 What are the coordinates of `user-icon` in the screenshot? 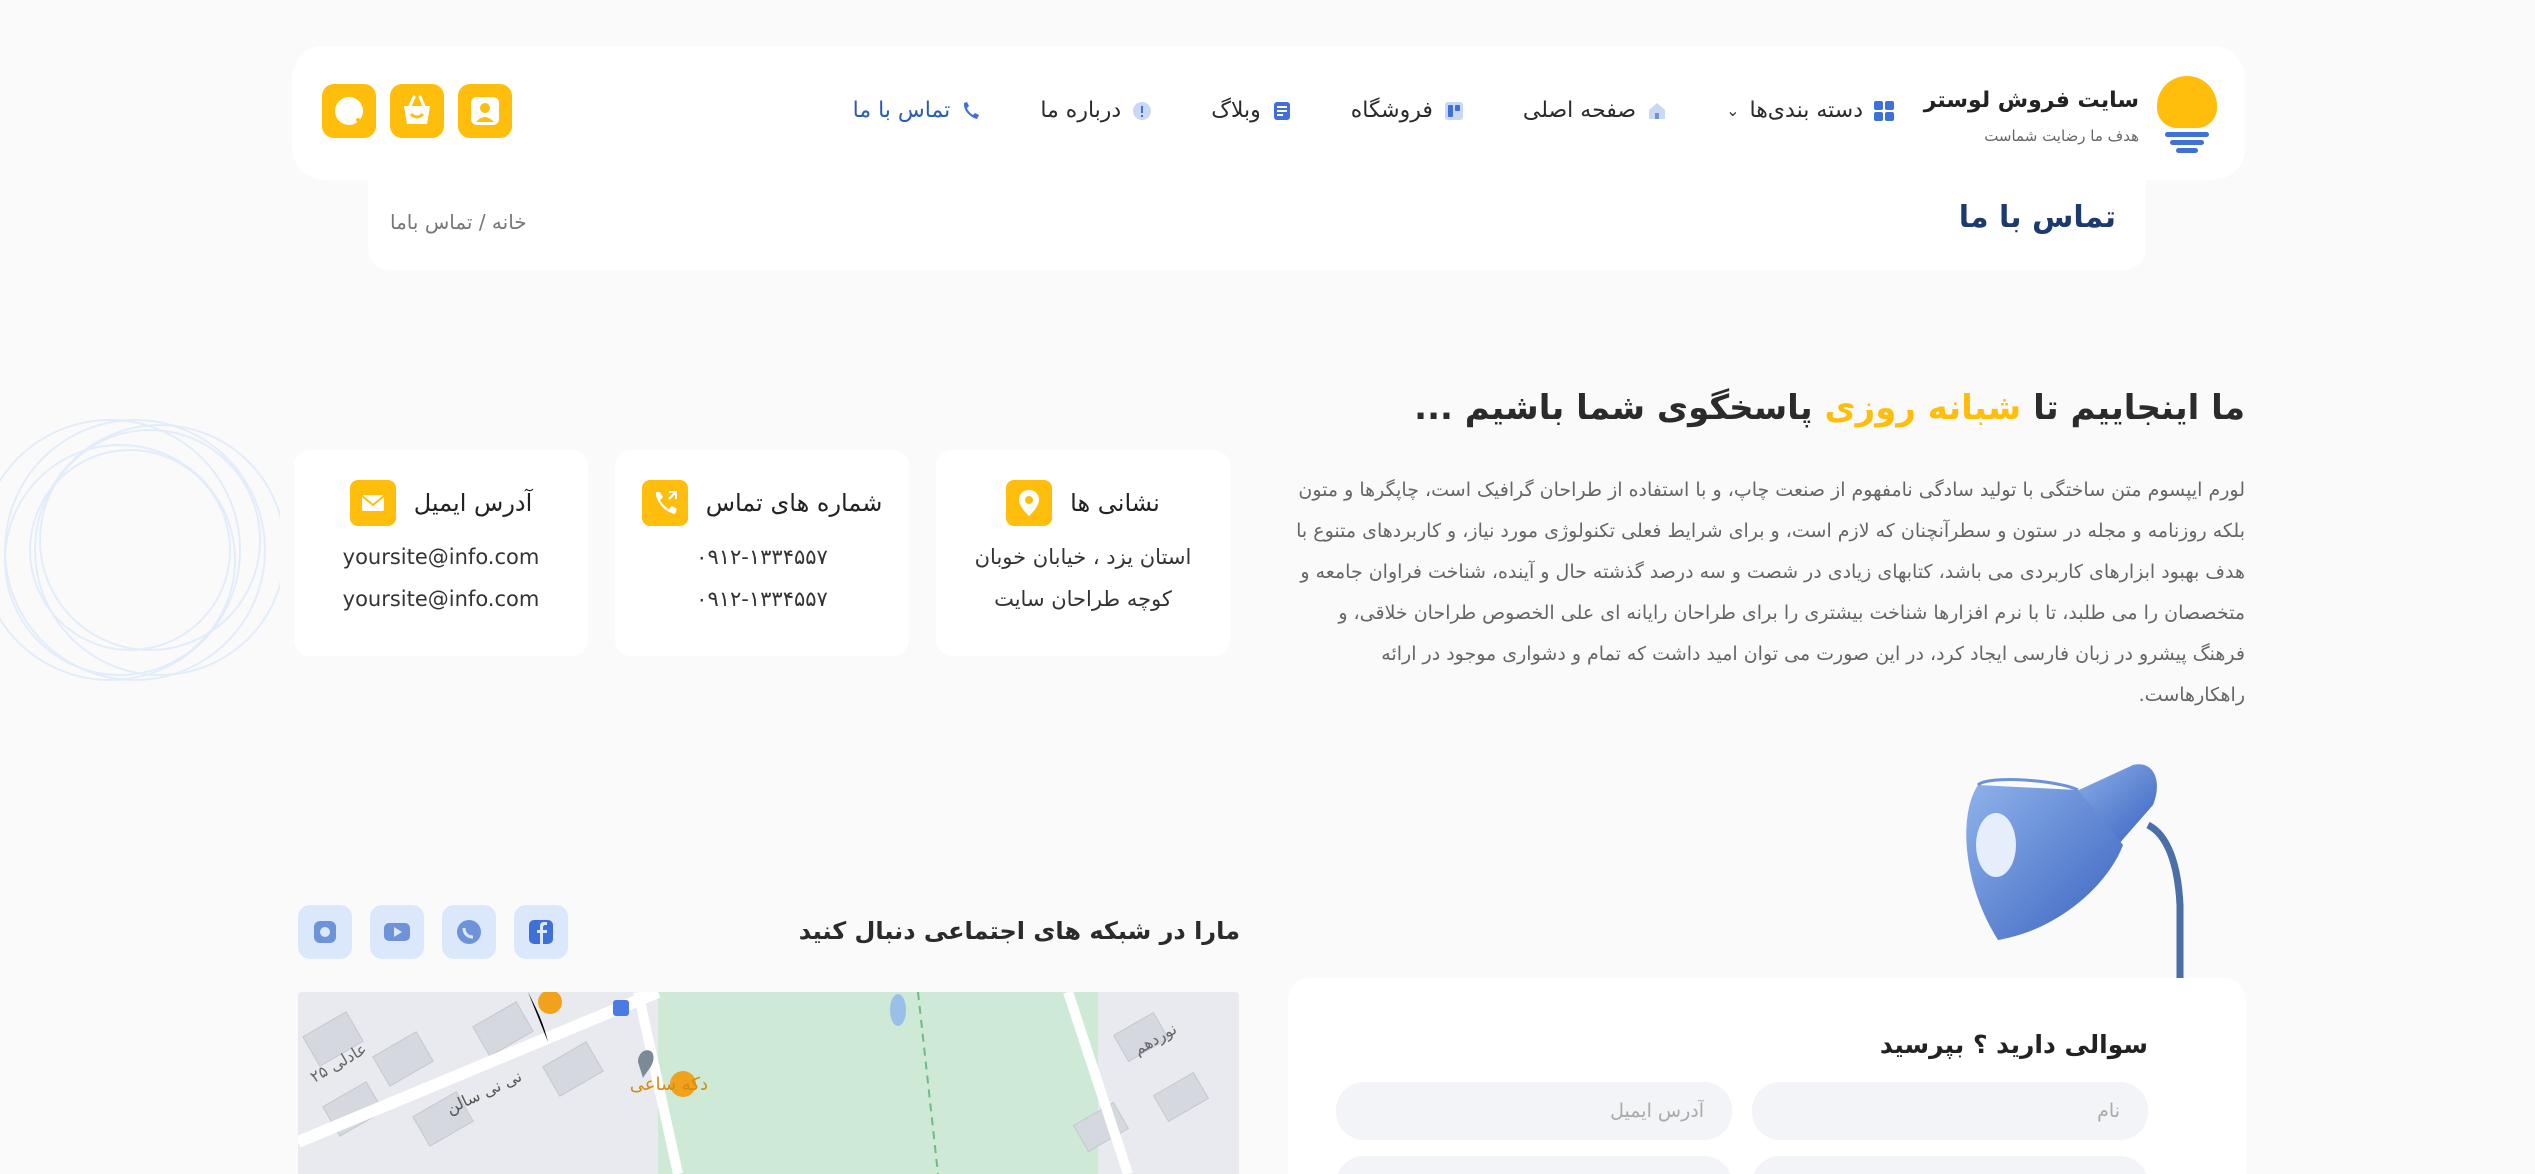 It's located at (485, 111).